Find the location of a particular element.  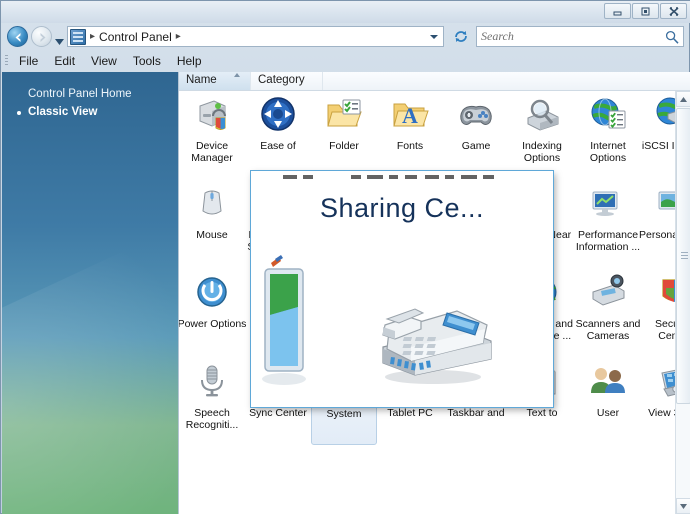

cp-item-mouse: Mouse is located at coordinates (212, 222).